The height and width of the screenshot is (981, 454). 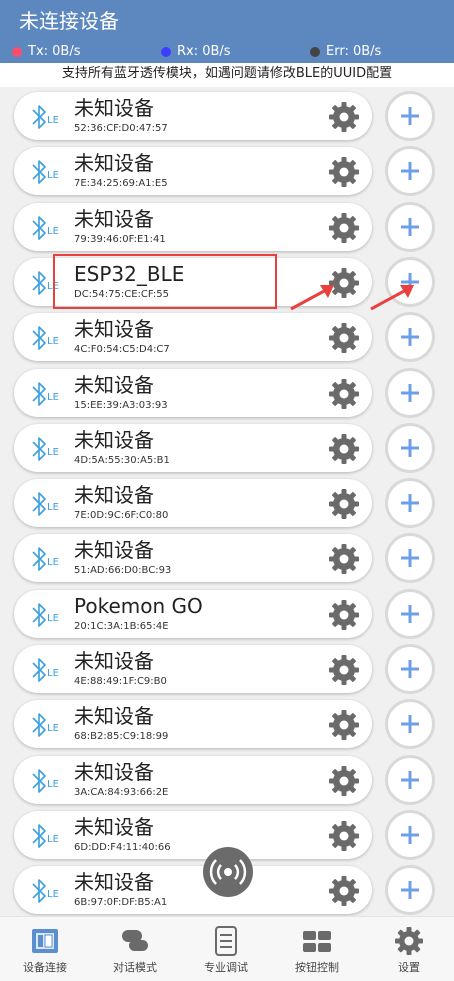 I want to click on rx-rate-label: Rx: 0B/s, so click(x=204, y=51).